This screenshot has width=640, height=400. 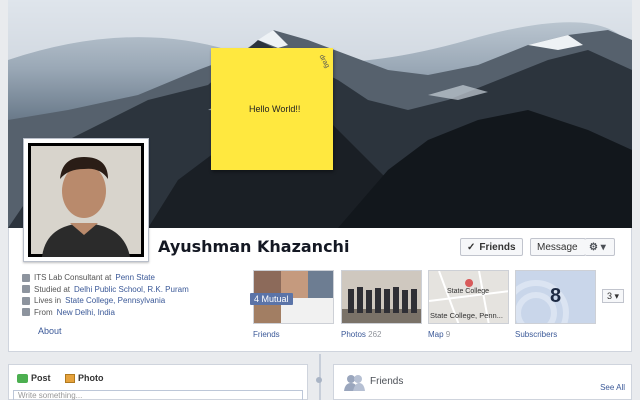 What do you see at coordinates (70, 378) in the screenshot?
I see `photo-icon` at bounding box center [70, 378].